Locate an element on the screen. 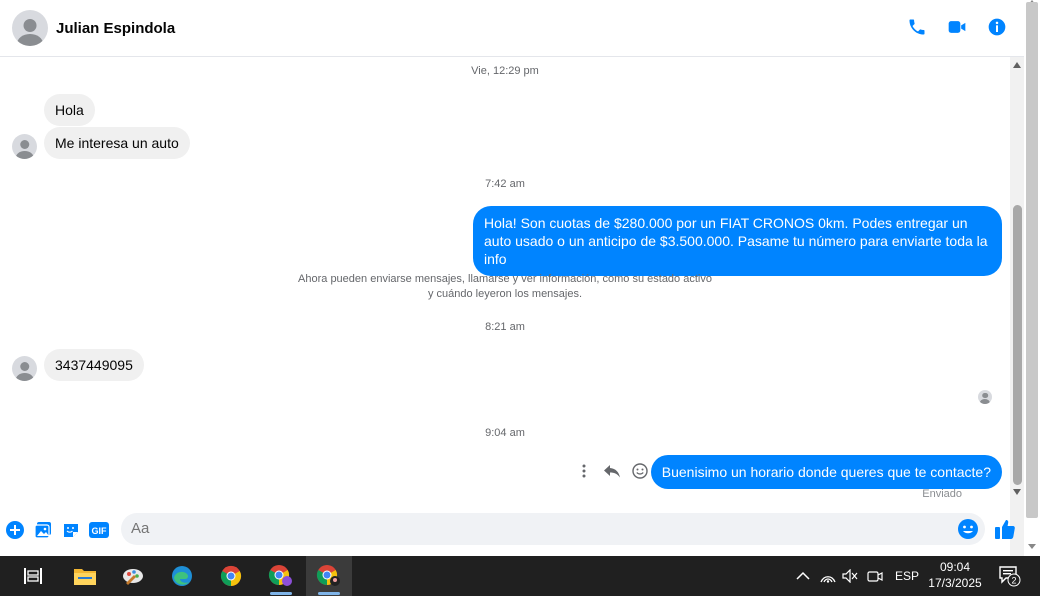  page-scrollbar-thumb is located at coordinates (1032, 260).